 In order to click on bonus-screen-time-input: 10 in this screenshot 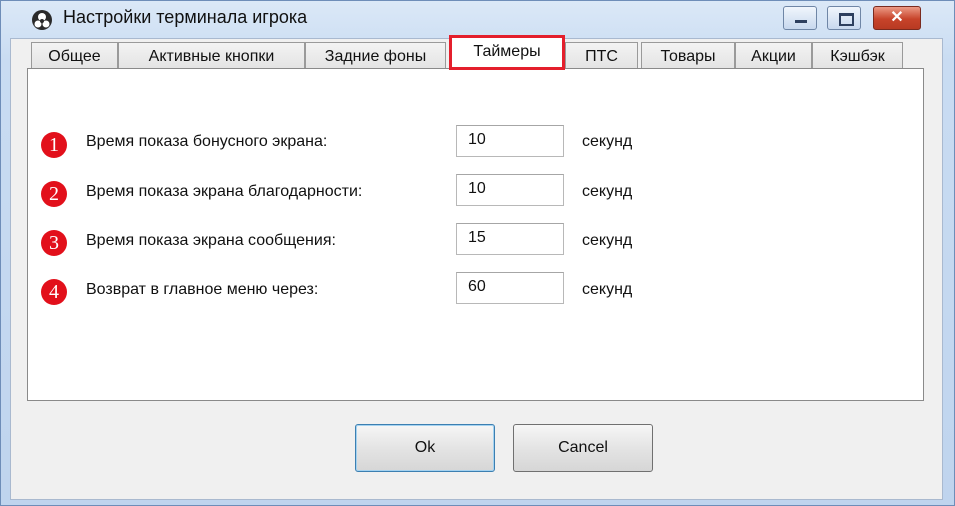, I will do `click(510, 141)`.